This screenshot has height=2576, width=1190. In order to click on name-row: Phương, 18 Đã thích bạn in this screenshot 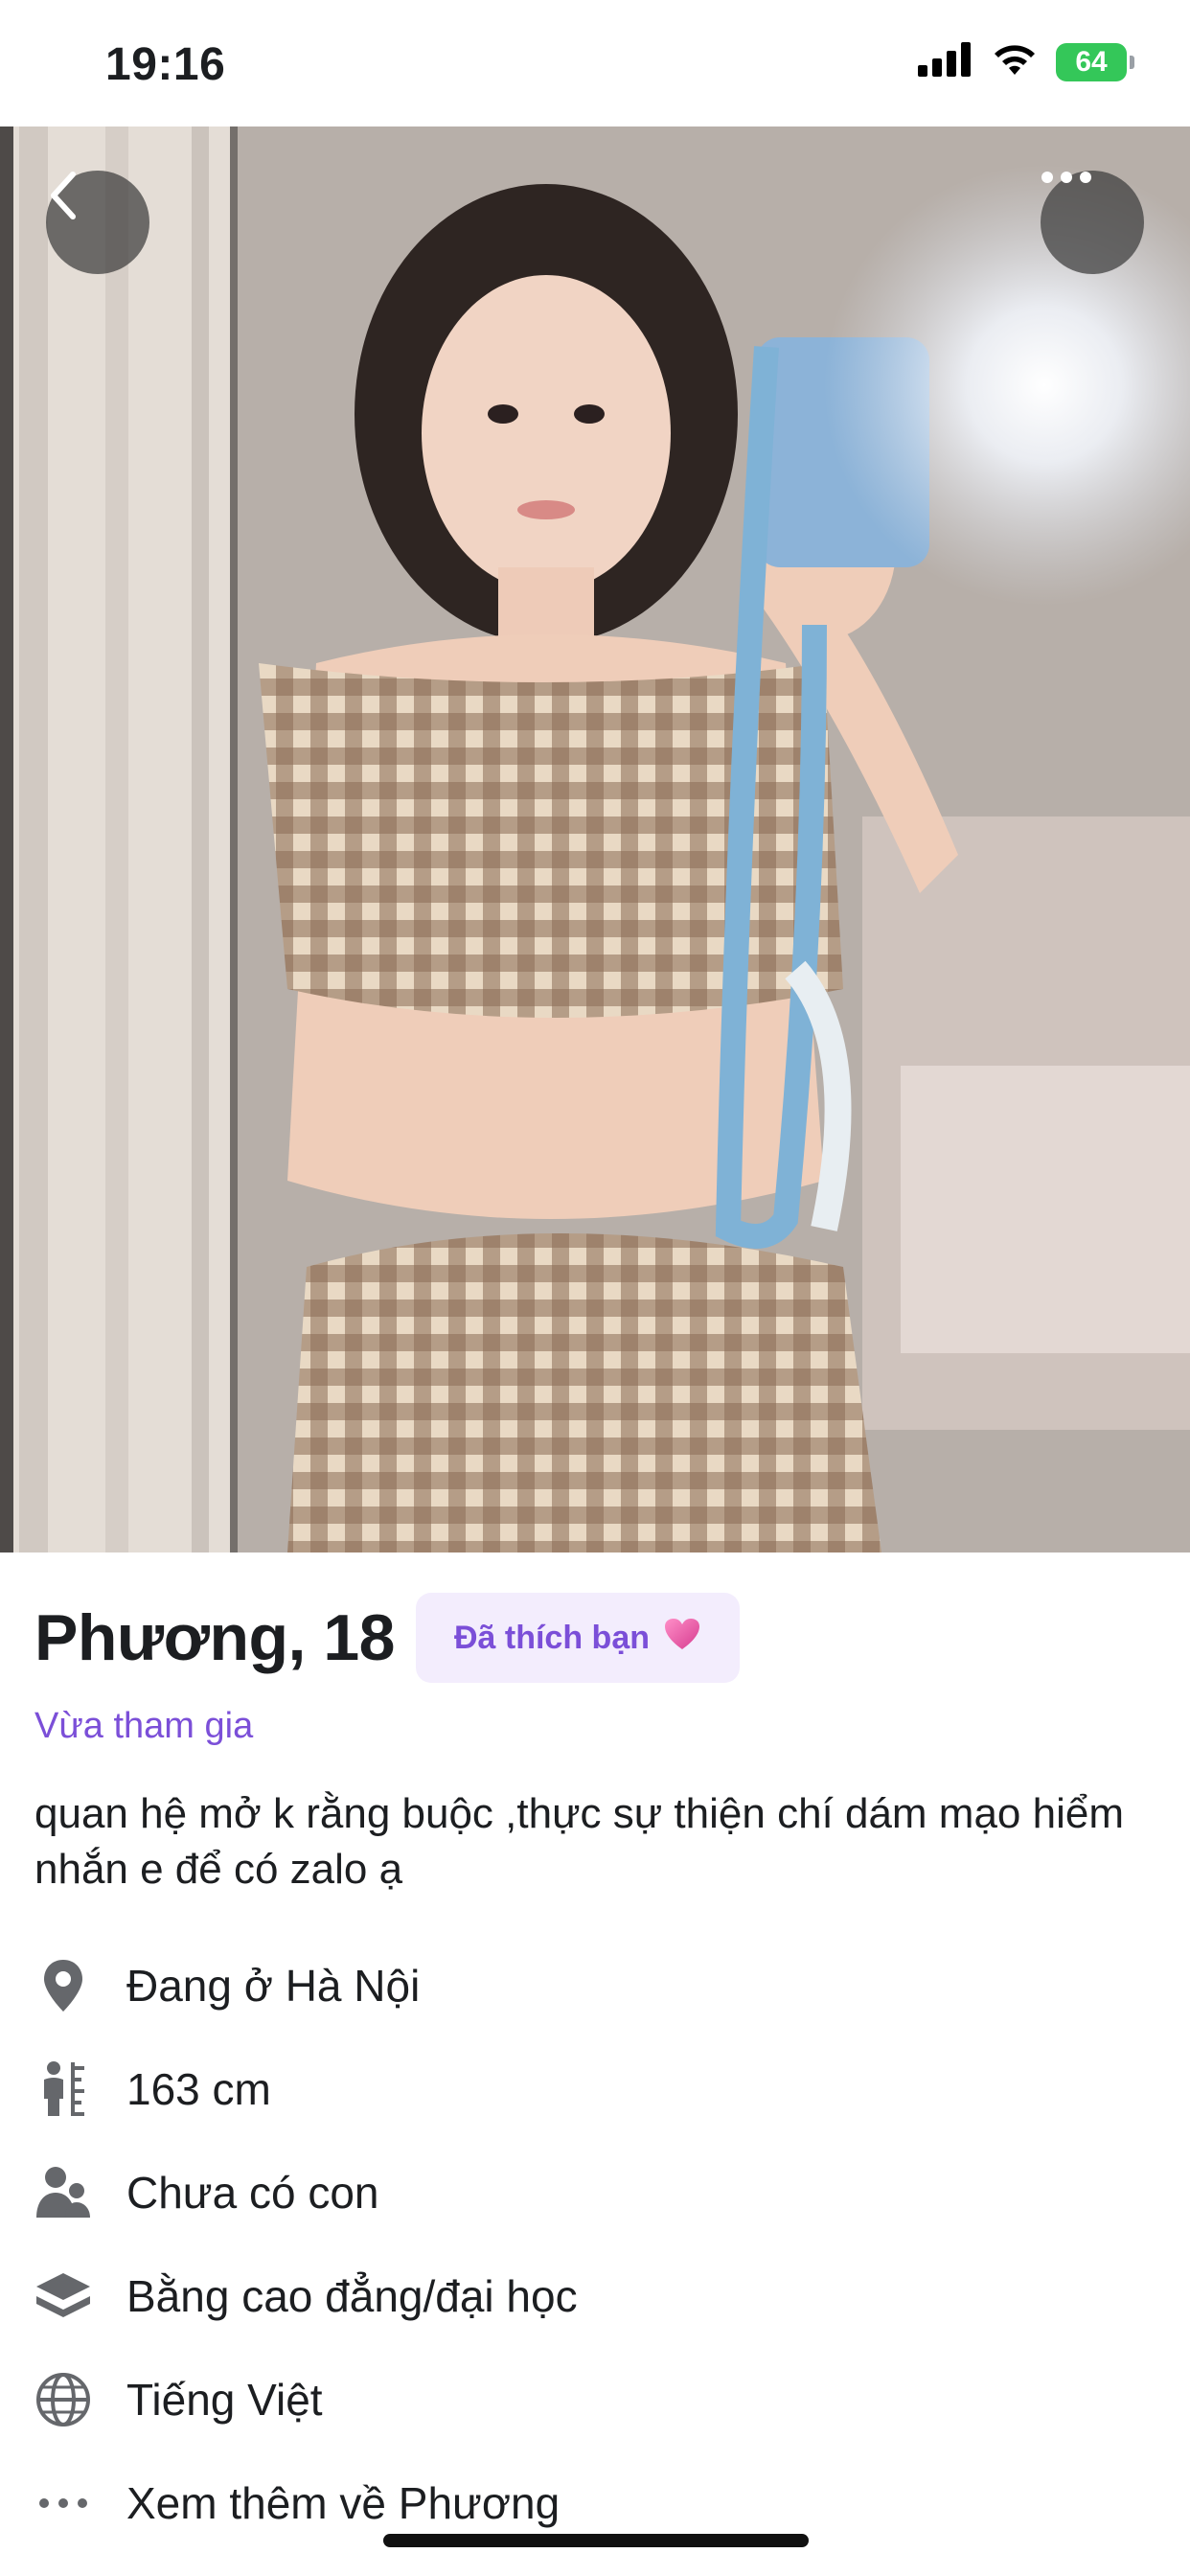, I will do `click(388, 1638)`.